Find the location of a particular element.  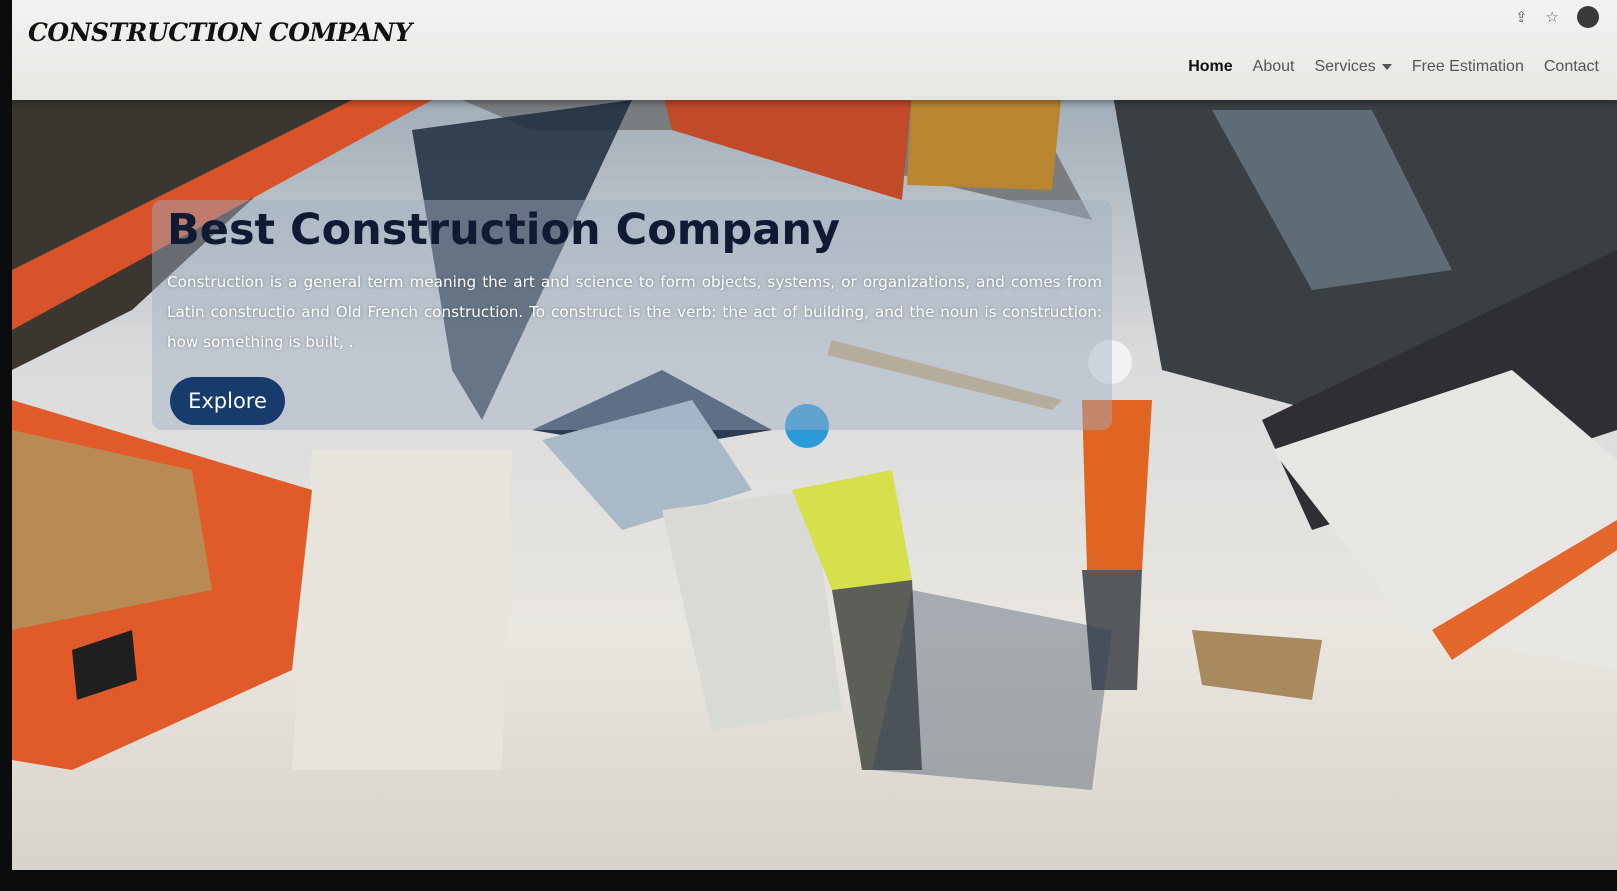

star-icon: ☆ is located at coordinates (1552, 17).